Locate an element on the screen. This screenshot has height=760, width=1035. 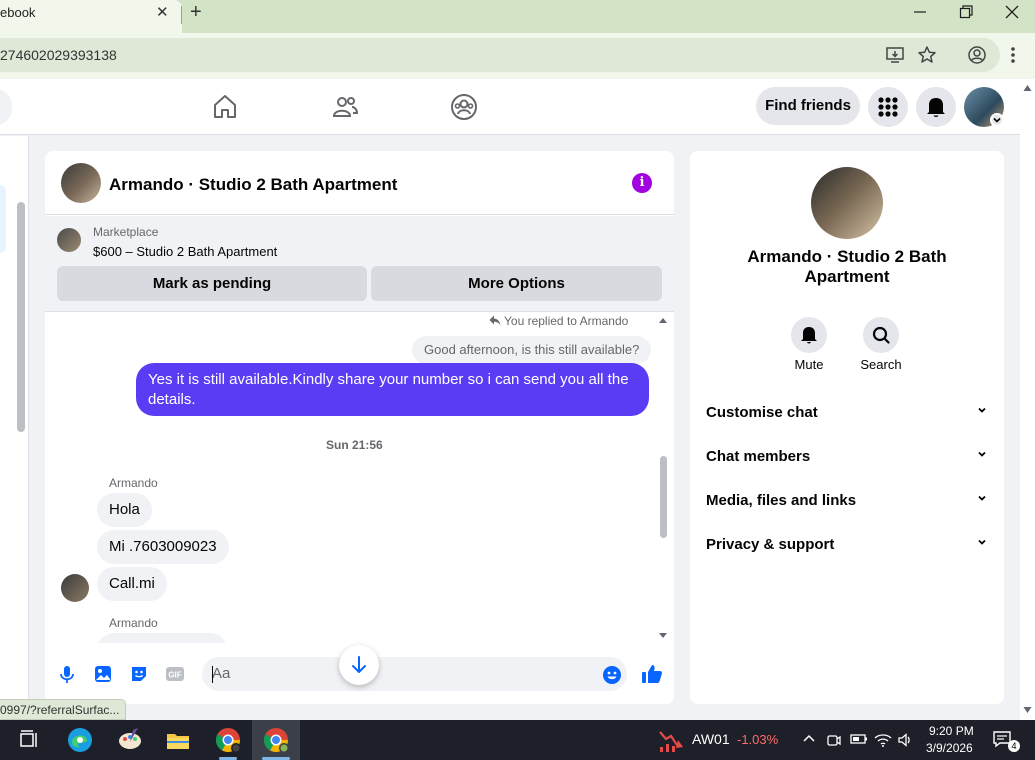
grid-icon is located at coordinates (888, 107).